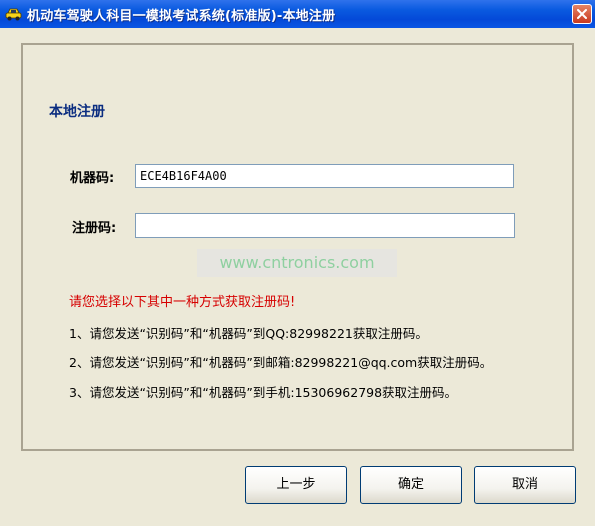 The height and width of the screenshot is (526, 595). What do you see at coordinates (411, 485) in the screenshot?
I see `ok-button: 确定` at bounding box center [411, 485].